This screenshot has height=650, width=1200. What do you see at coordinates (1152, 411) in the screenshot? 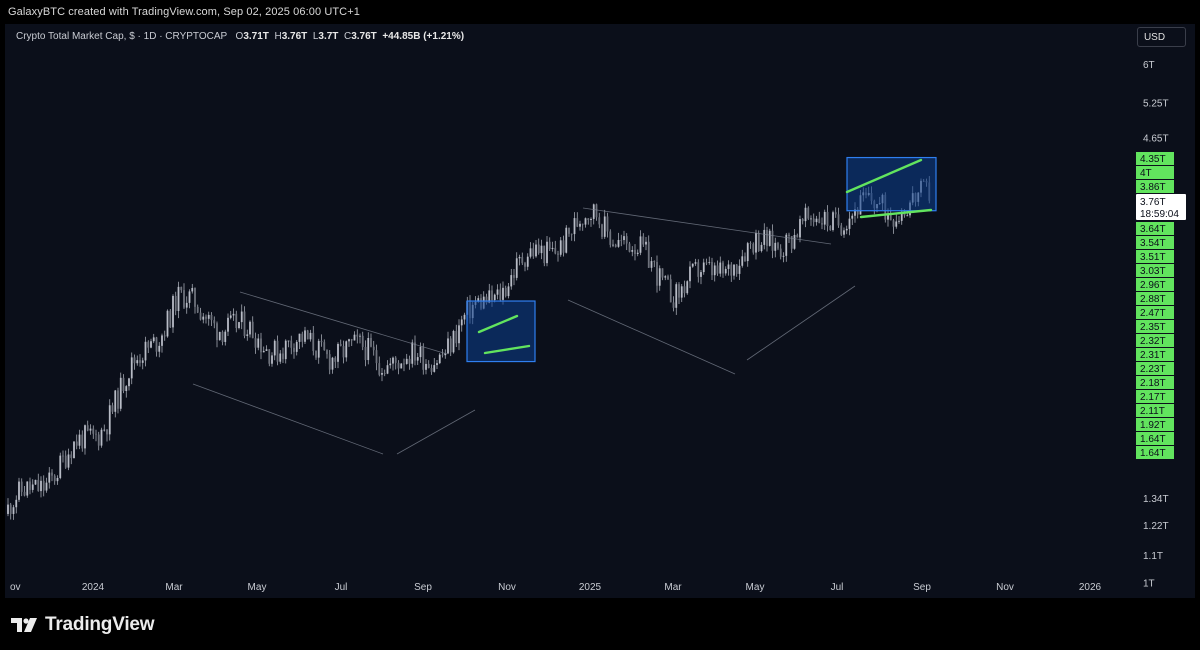
I see `price-badge-label-16: 2.11T` at bounding box center [1152, 411].